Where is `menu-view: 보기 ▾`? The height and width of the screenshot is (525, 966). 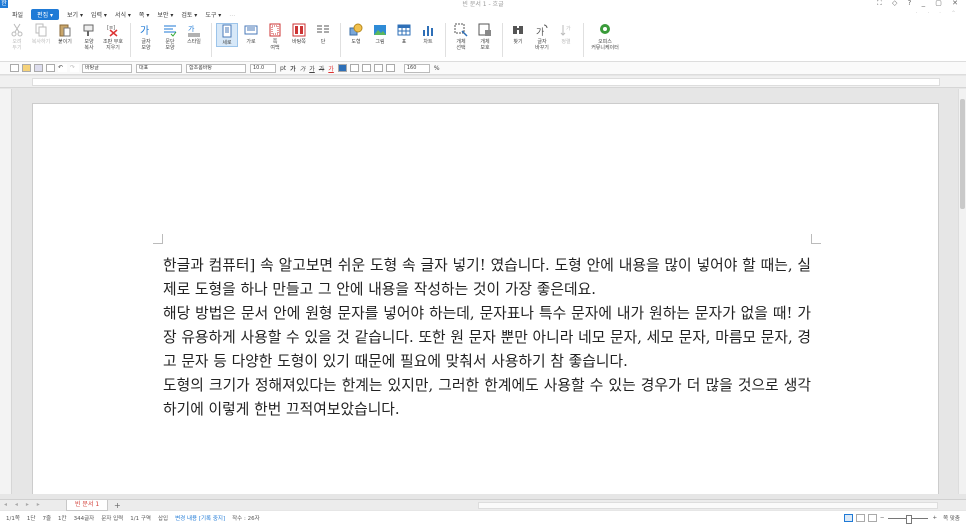 menu-view: 보기 ▾ is located at coordinates (75, 14).